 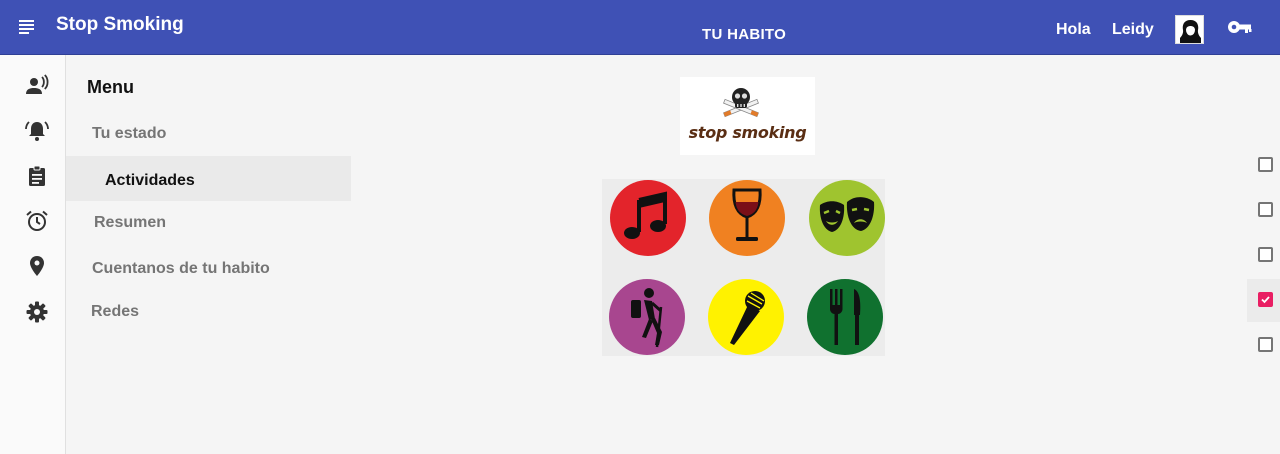 I want to click on clipboard-icon, so click(x=37, y=176).